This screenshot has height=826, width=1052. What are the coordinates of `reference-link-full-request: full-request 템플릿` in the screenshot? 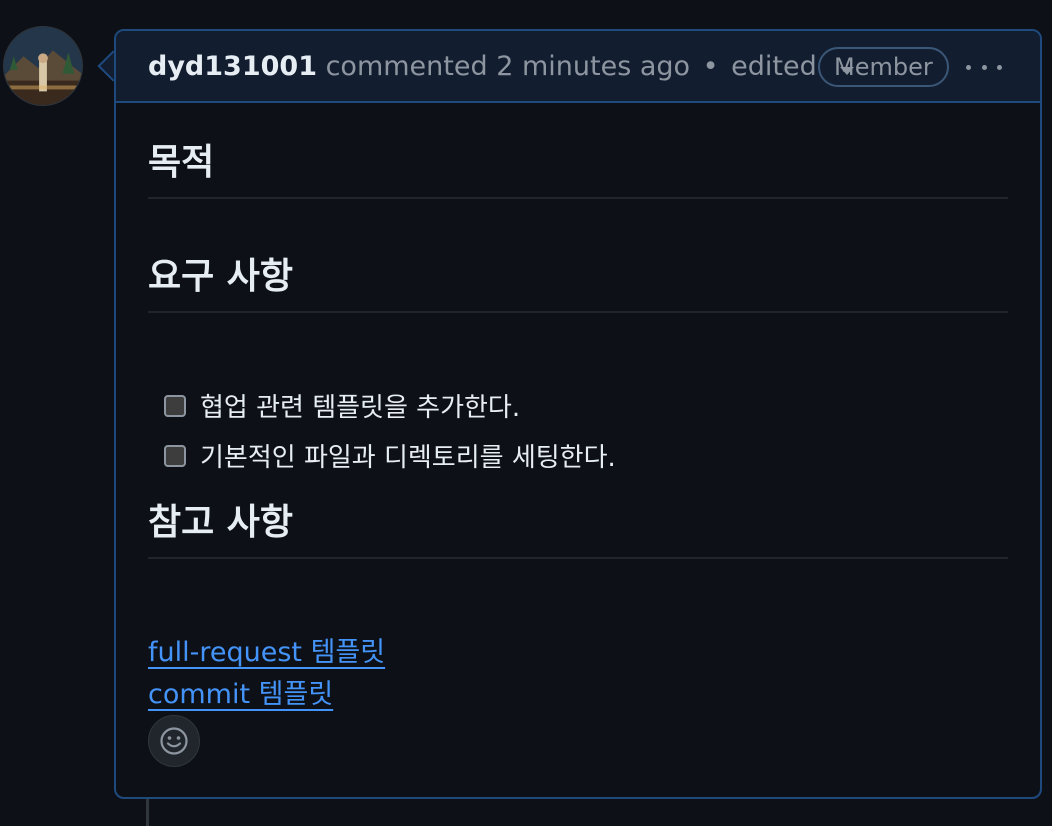 It's located at (266, 649).